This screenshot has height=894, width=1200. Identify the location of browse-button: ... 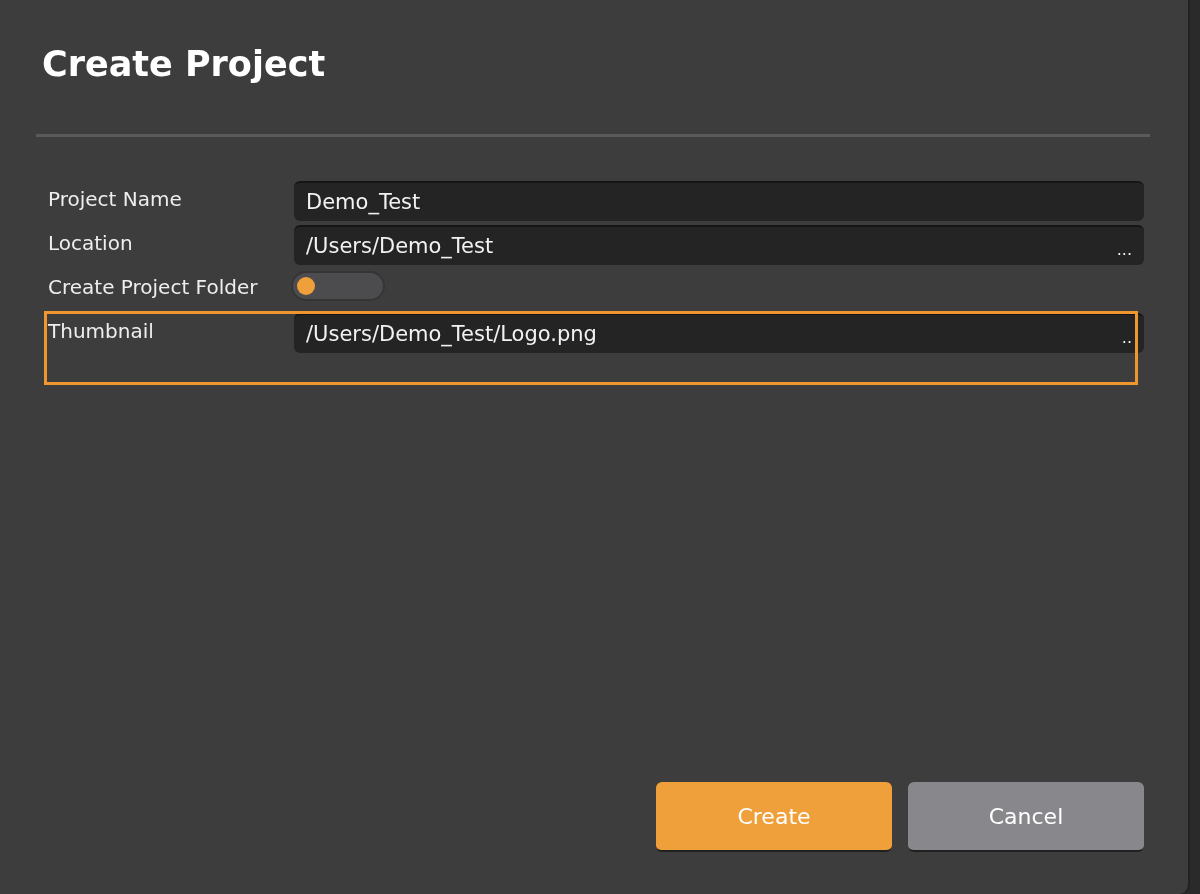
(1126, 340).